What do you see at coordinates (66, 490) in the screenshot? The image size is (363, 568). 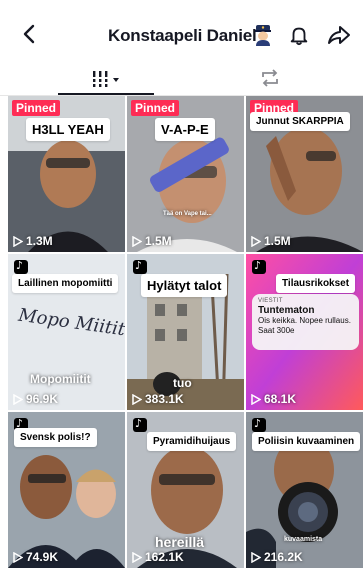 I see `video-tile: Svensk polis!? 74.9K` at bounding box center [66, 490].